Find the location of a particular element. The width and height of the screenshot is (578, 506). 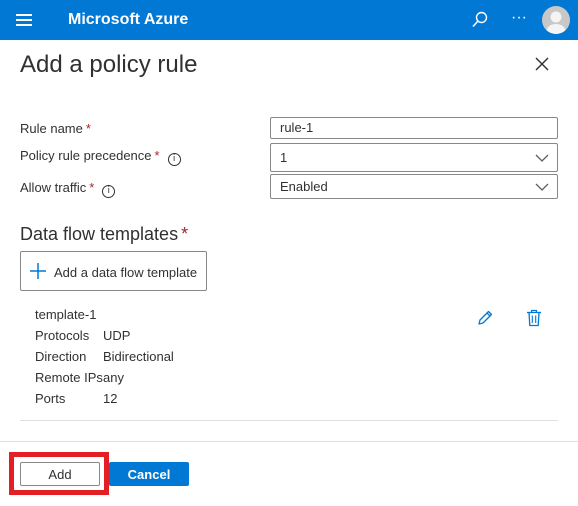

template-row-remote-ips: Remote IPsany is located at coordinates (79, 377).